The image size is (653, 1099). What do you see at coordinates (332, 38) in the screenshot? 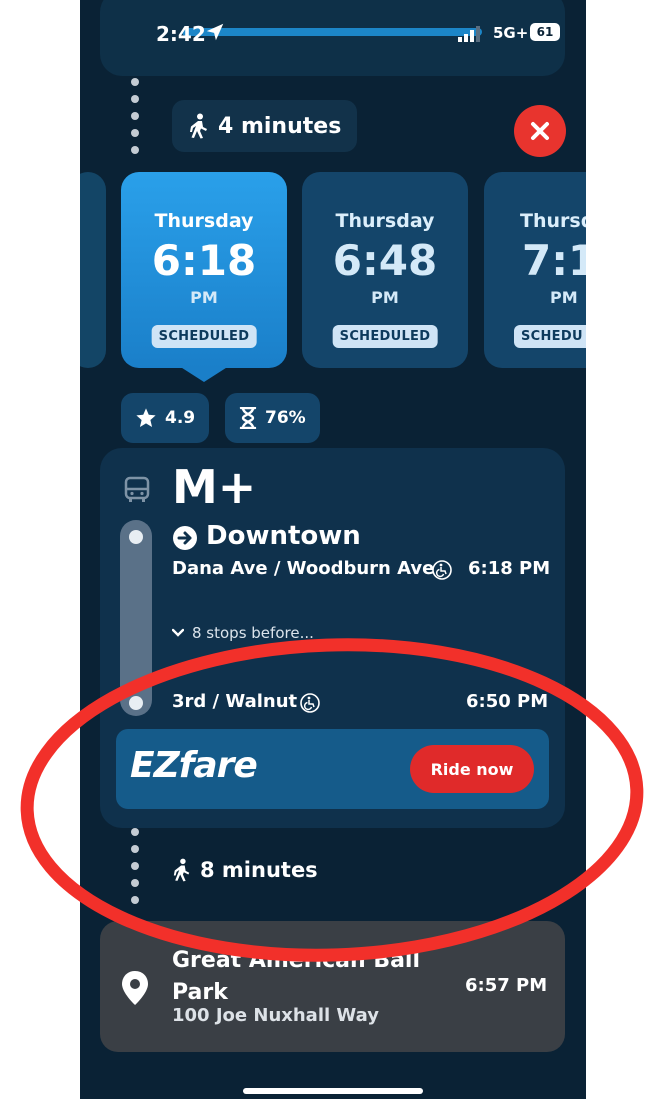
I see `top-card: 2:42 5G+ 61` at bounding box center [332, 38].